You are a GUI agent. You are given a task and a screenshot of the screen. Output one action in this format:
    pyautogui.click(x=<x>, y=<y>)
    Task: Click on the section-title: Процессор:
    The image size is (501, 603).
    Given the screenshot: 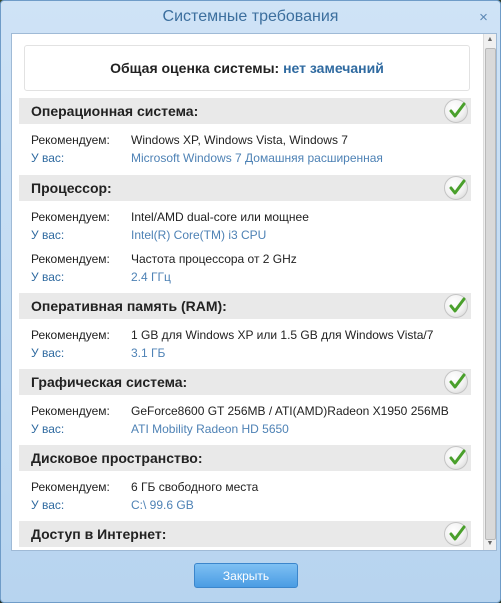 What is the action you would take?
    pyautogui.click(x=71, y=188)
    